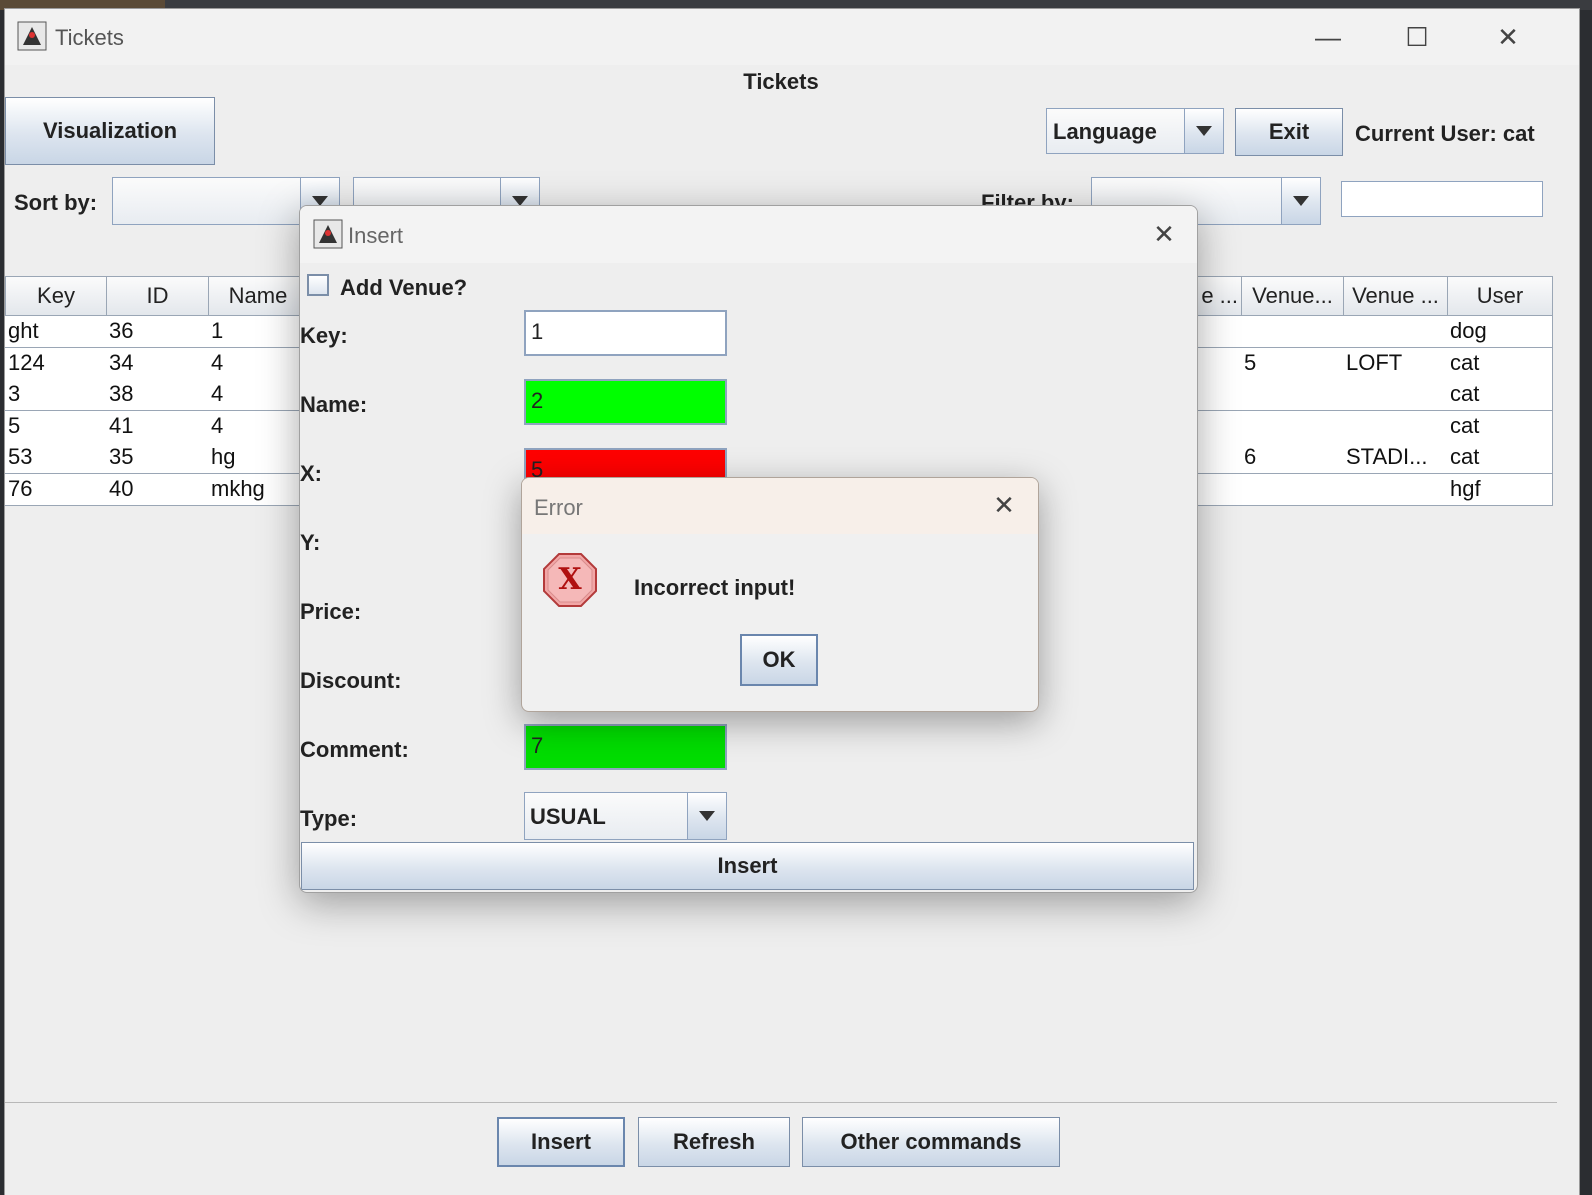 The width and height of the screenshot is (1592, 1195). I want to click on table-cell: 38, so click(157, 395).